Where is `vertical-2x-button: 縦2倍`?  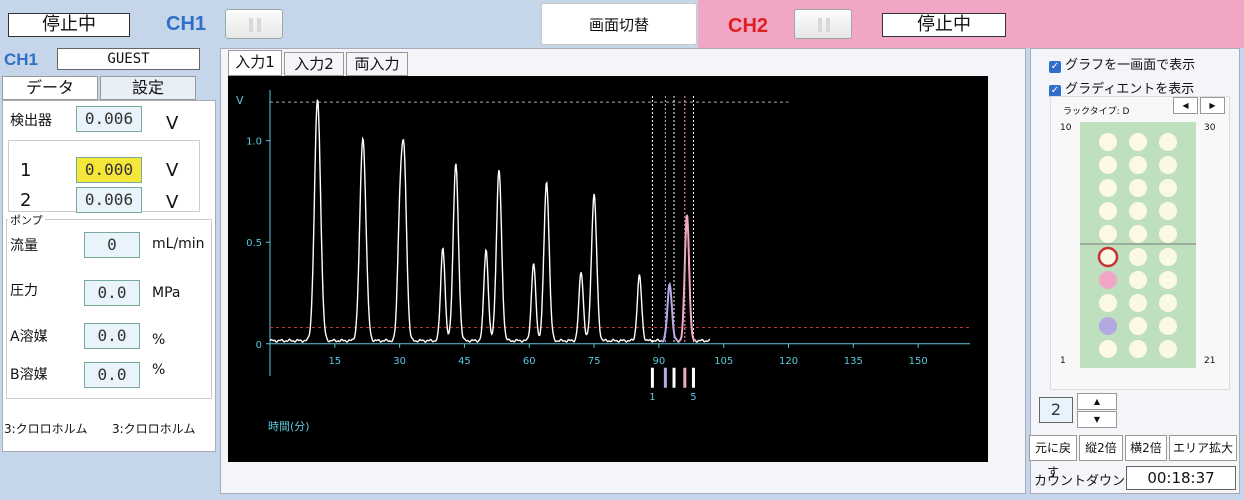 vertical-2x-button: 縦2倍 is located at coordinates (1101, 448).